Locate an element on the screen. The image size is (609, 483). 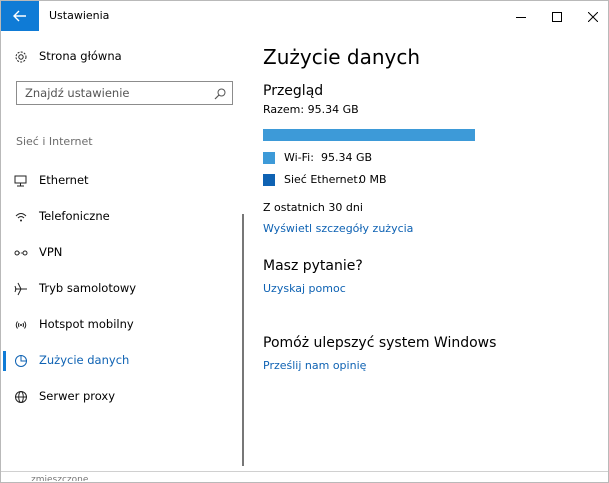
usage-bar is located at coordinates (369, 135).